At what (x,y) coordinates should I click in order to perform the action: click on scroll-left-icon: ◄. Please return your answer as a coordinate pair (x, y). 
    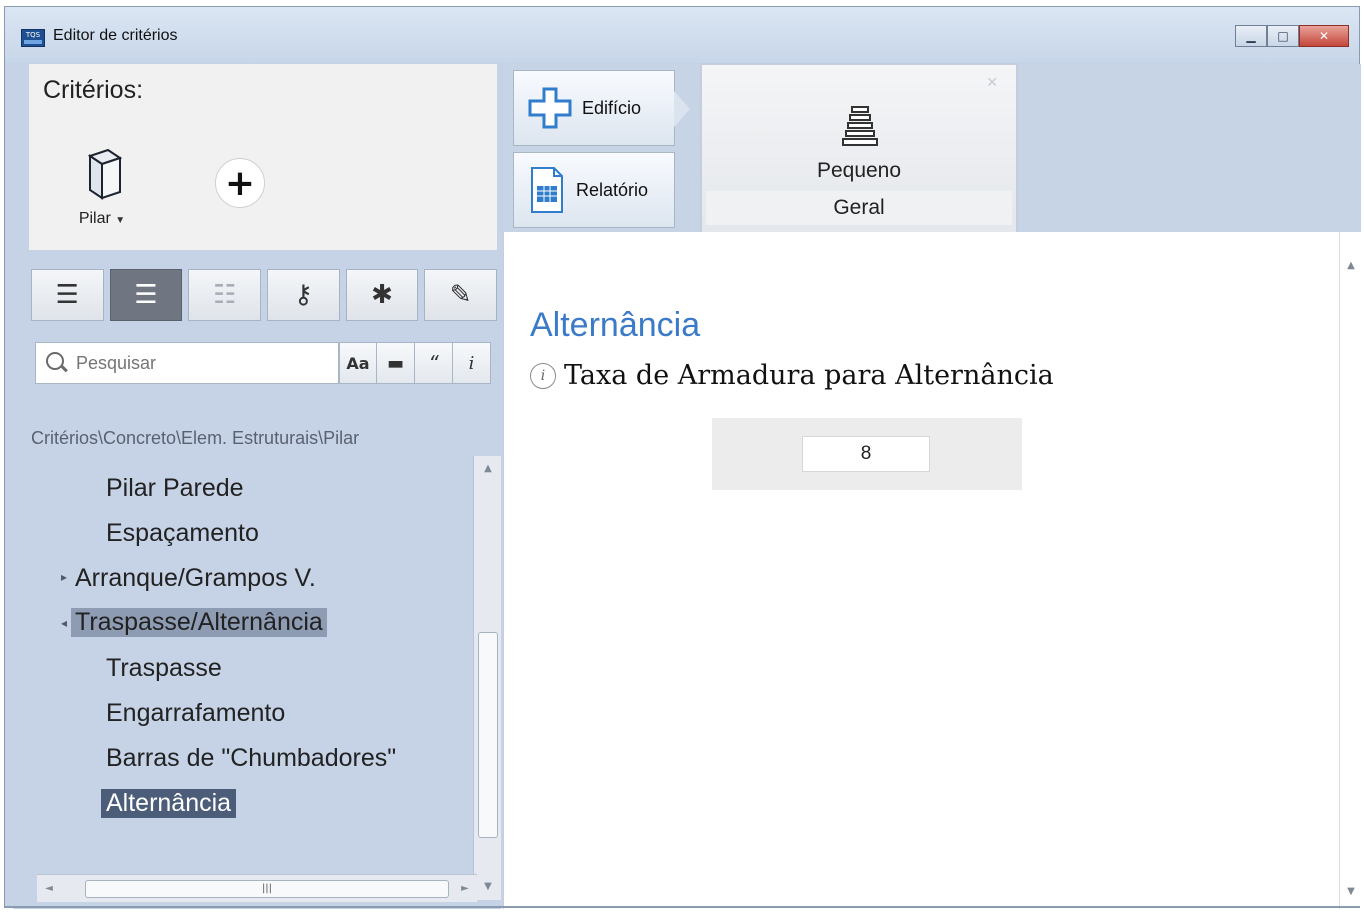
    Looking at the image, I should click on (49, 889).